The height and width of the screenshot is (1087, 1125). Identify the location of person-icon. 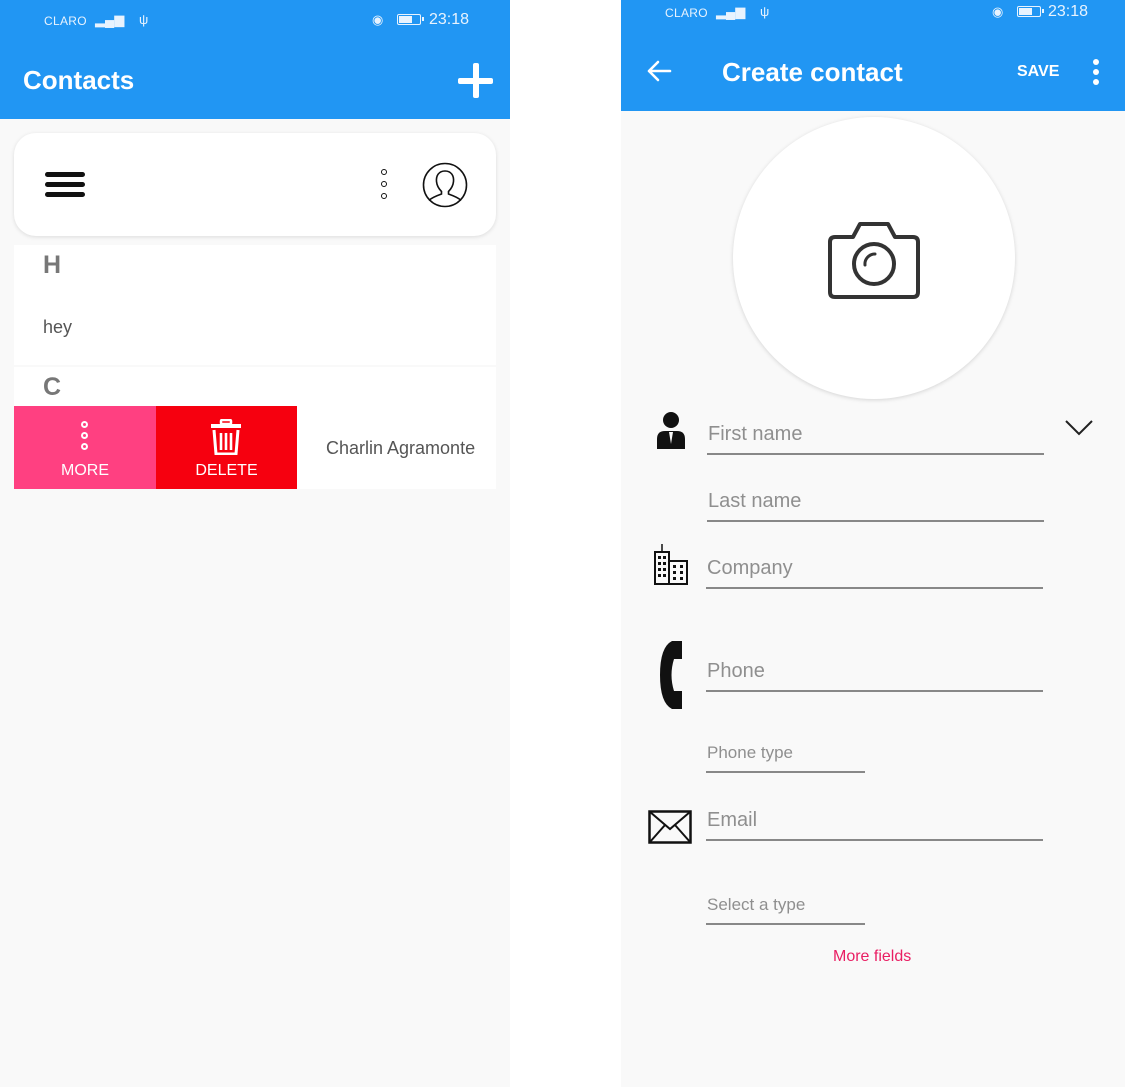
(671, 430).